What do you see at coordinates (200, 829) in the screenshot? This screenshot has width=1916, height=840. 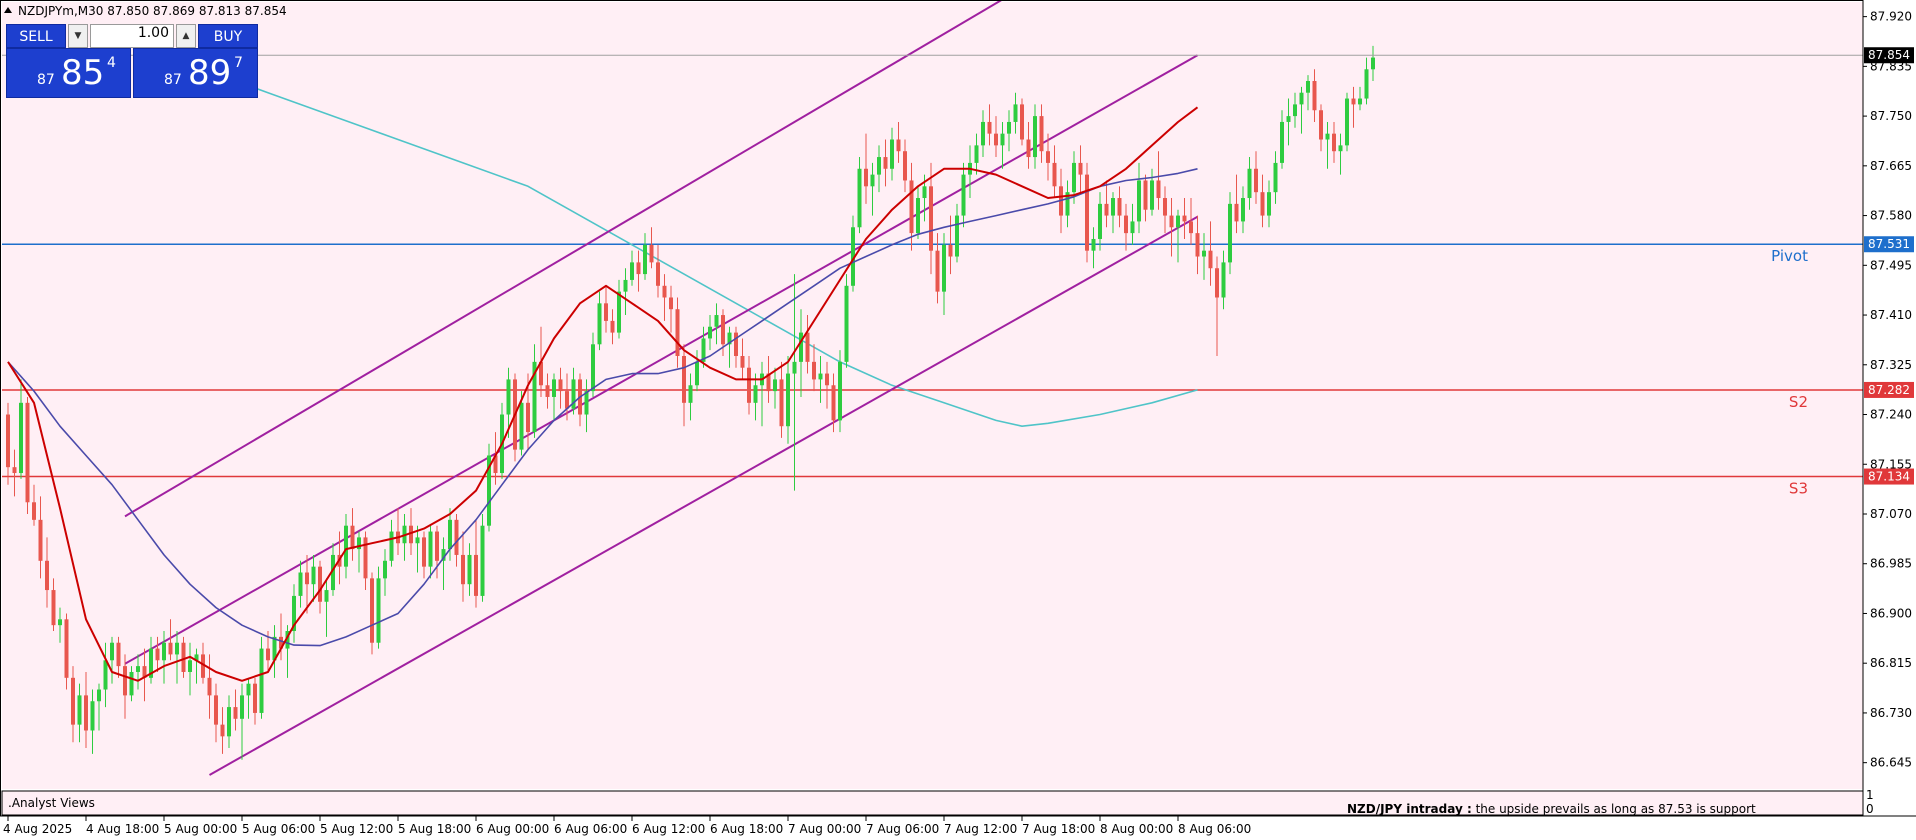 I see `time-tick-label: 5 Aug 00:00` at bounding box center [200, 829].